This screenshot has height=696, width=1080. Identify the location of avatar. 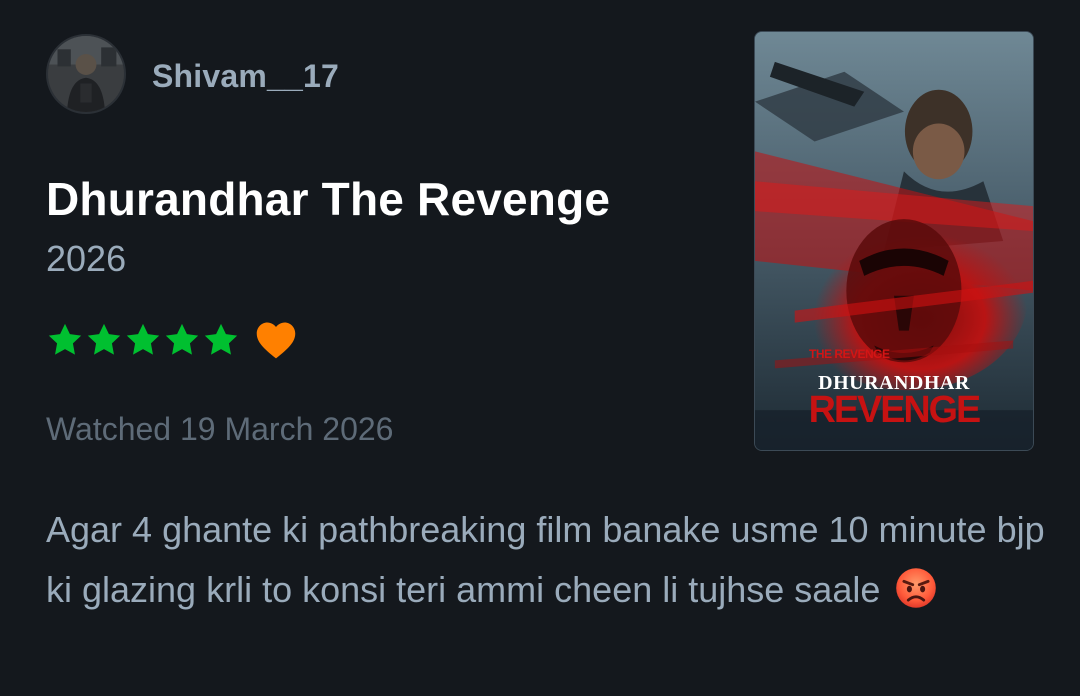
(86, 74).